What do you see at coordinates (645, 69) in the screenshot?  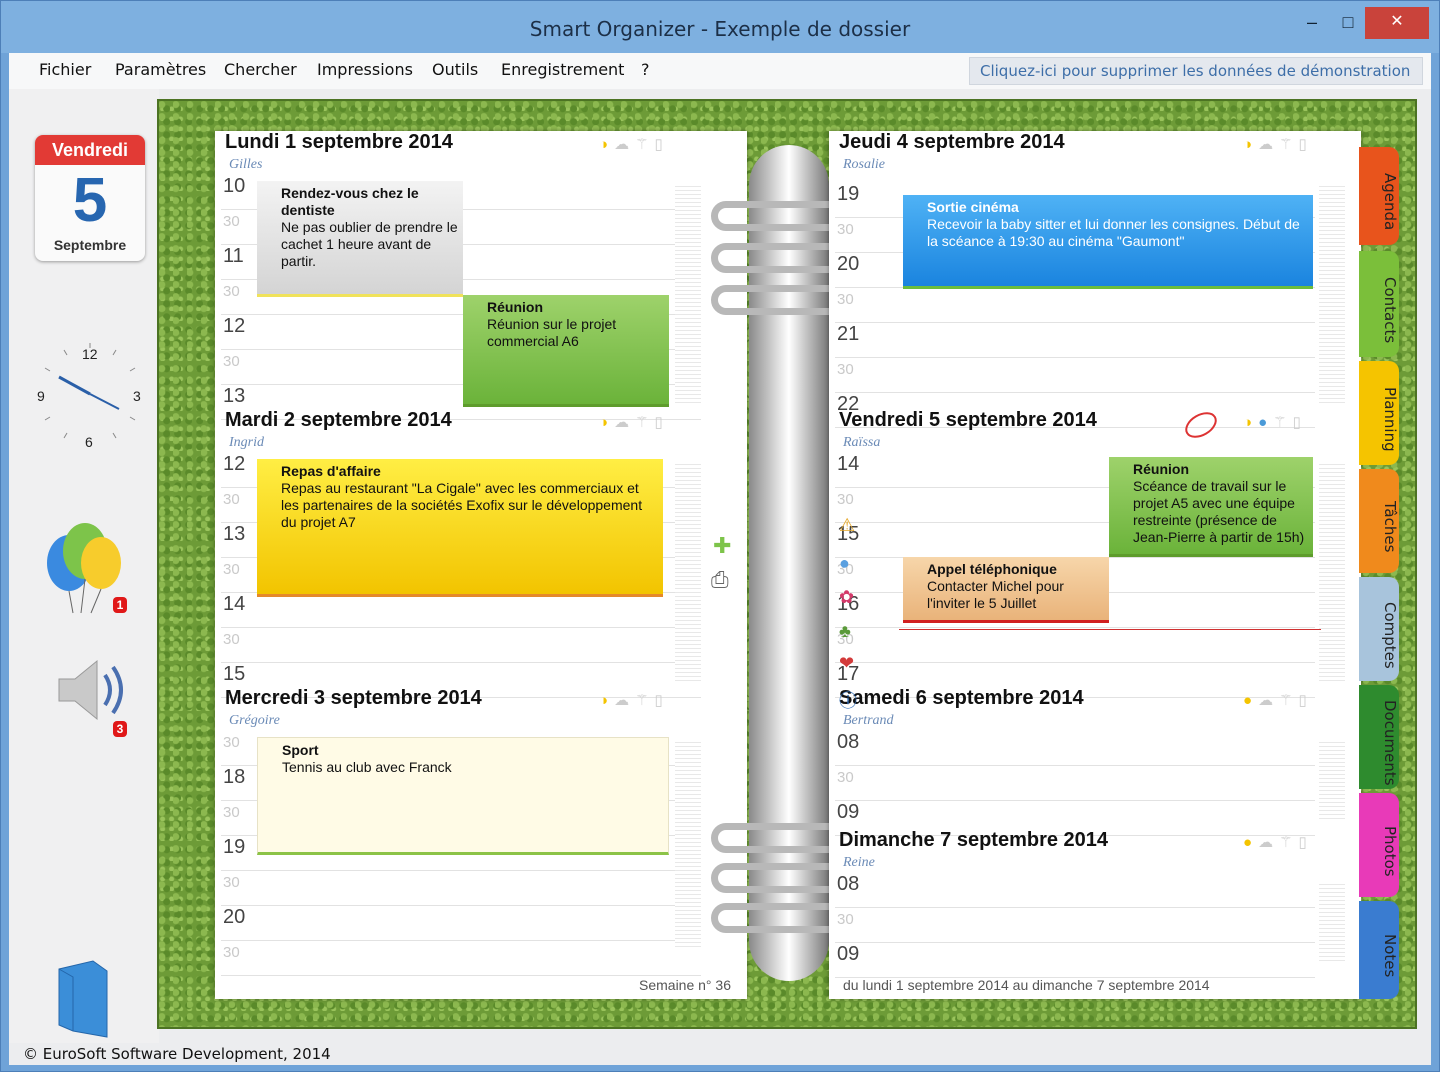 I see `menu-help: ?` at bounding box center [645, 69].